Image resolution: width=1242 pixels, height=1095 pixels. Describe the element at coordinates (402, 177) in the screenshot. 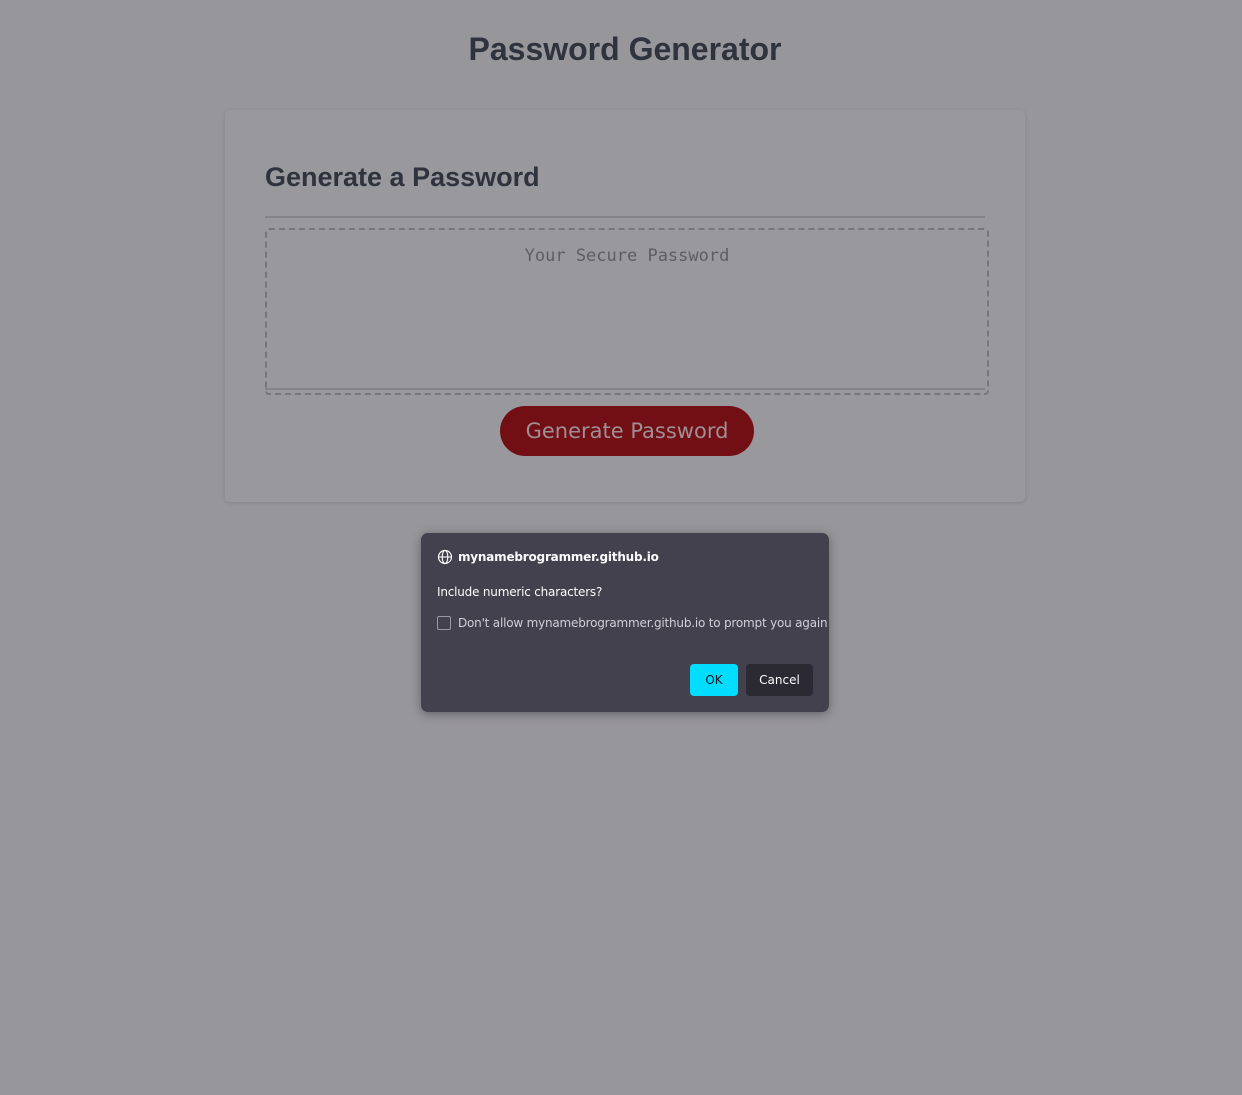

I see `card-header: Generate a Password` at that location.